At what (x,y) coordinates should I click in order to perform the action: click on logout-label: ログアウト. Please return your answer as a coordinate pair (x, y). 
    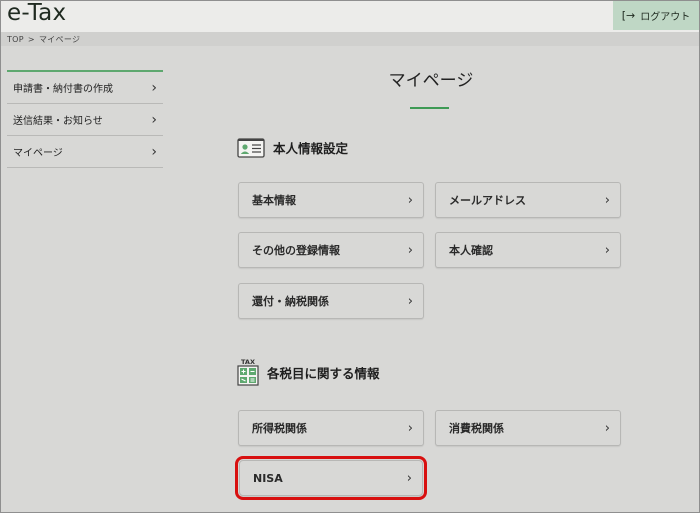
    Looking at the image, I should click on (665, 17).